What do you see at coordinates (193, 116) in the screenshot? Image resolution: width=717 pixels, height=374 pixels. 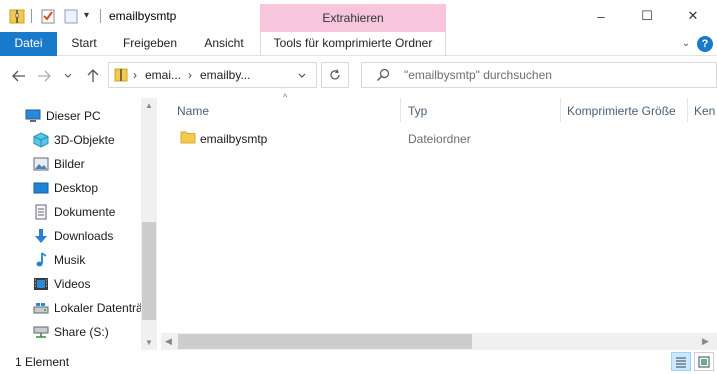 I see `column-header-name: Name` at bounding box center [193, 116].